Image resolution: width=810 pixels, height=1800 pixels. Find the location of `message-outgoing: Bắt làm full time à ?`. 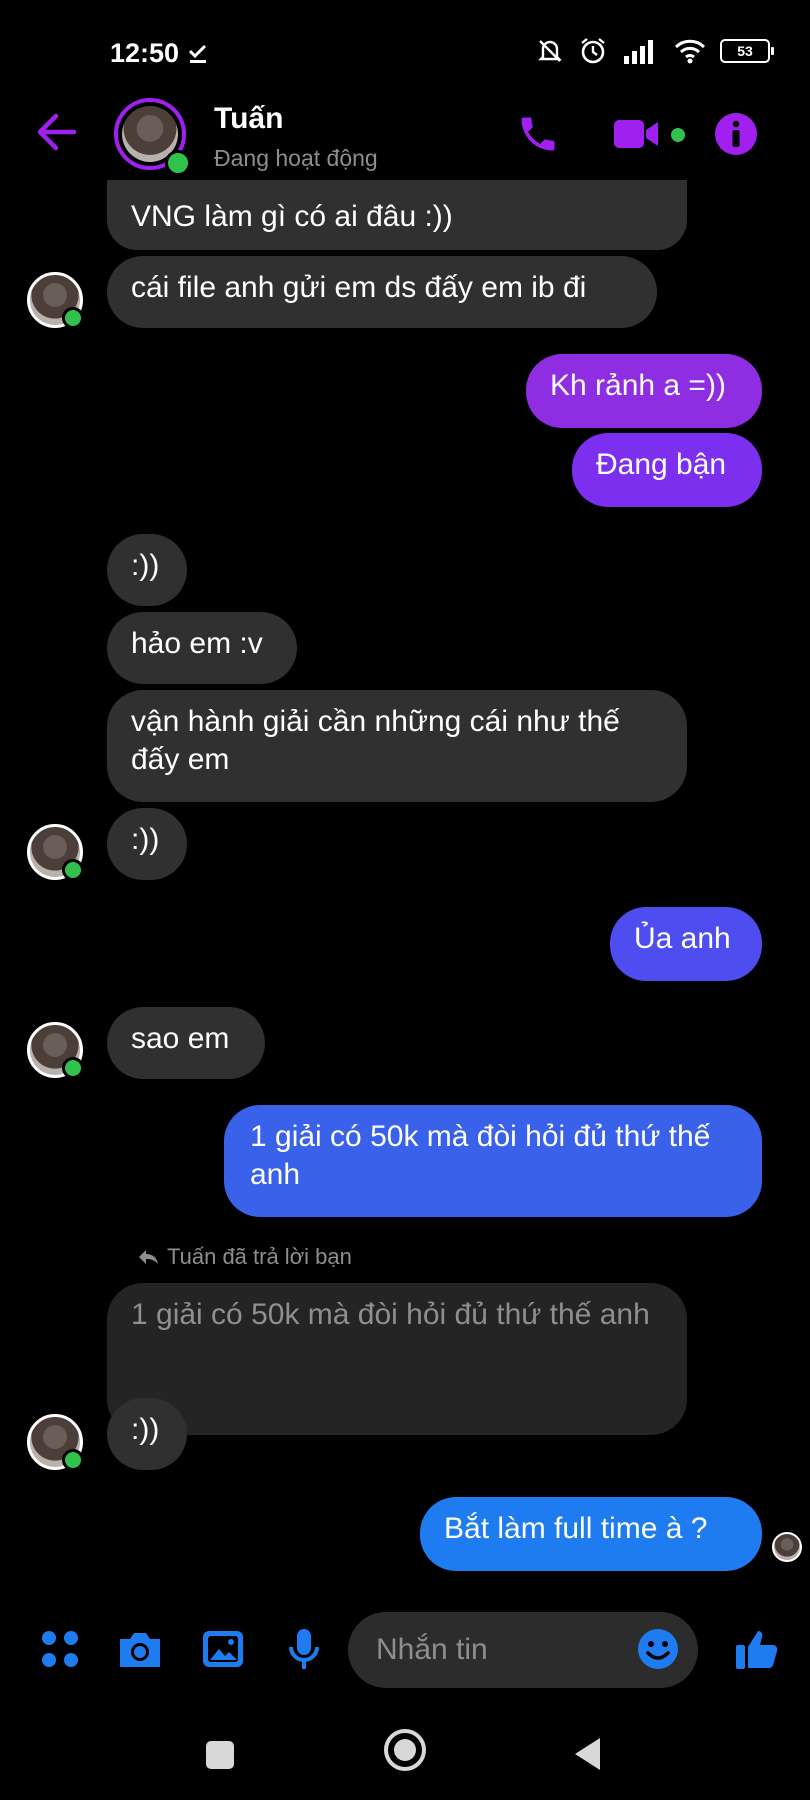

message-outgoing: Bắt làm full time à ? is located at coordinates (591, 1534).